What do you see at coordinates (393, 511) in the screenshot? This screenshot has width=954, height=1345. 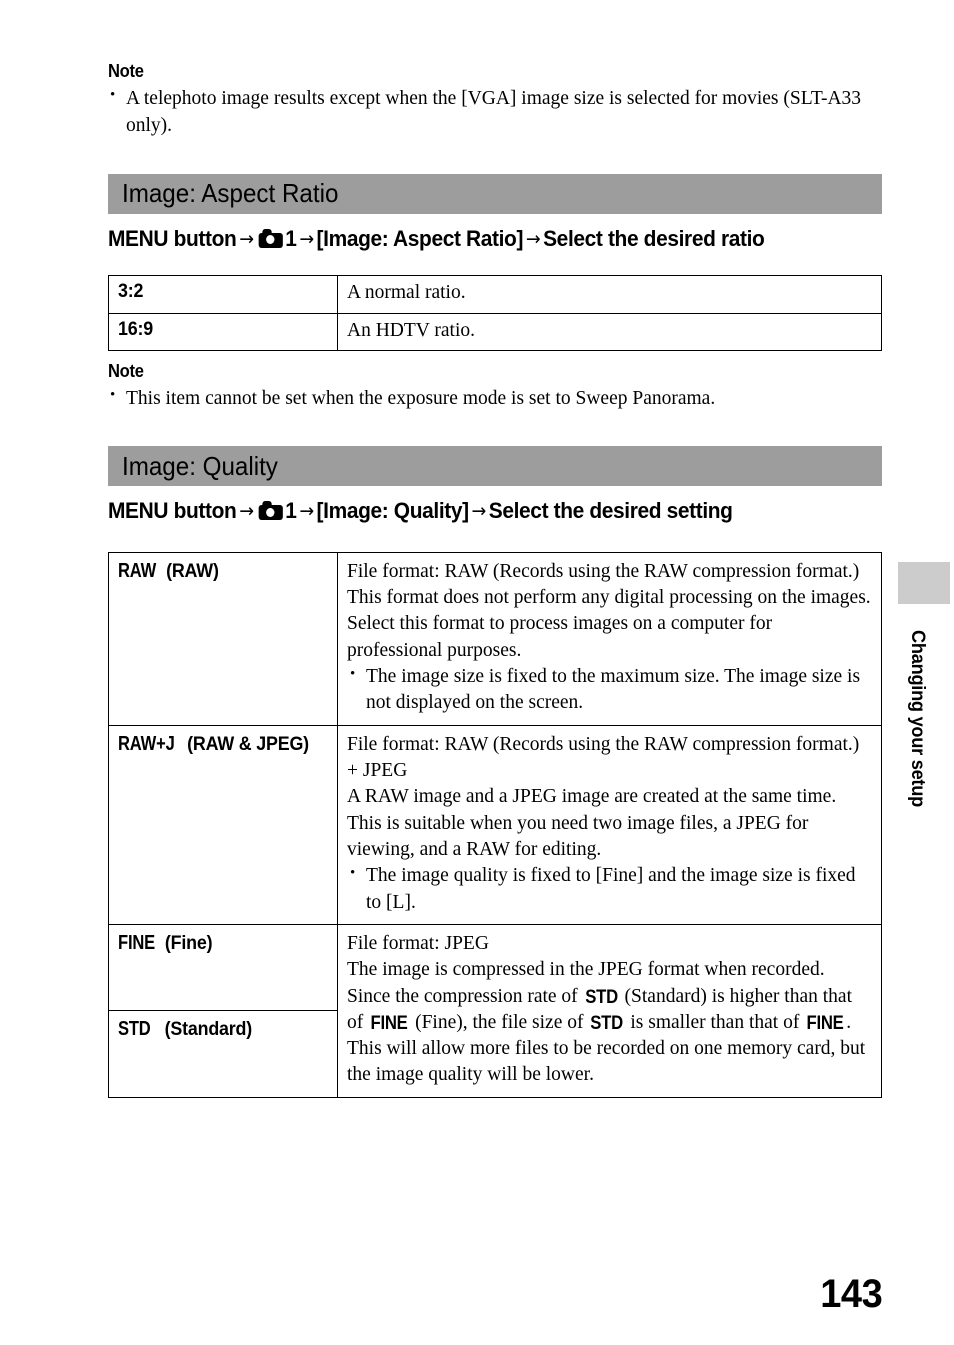 I see `menu-item-name: [Image: Quality]` at bounding box center [393, 511].